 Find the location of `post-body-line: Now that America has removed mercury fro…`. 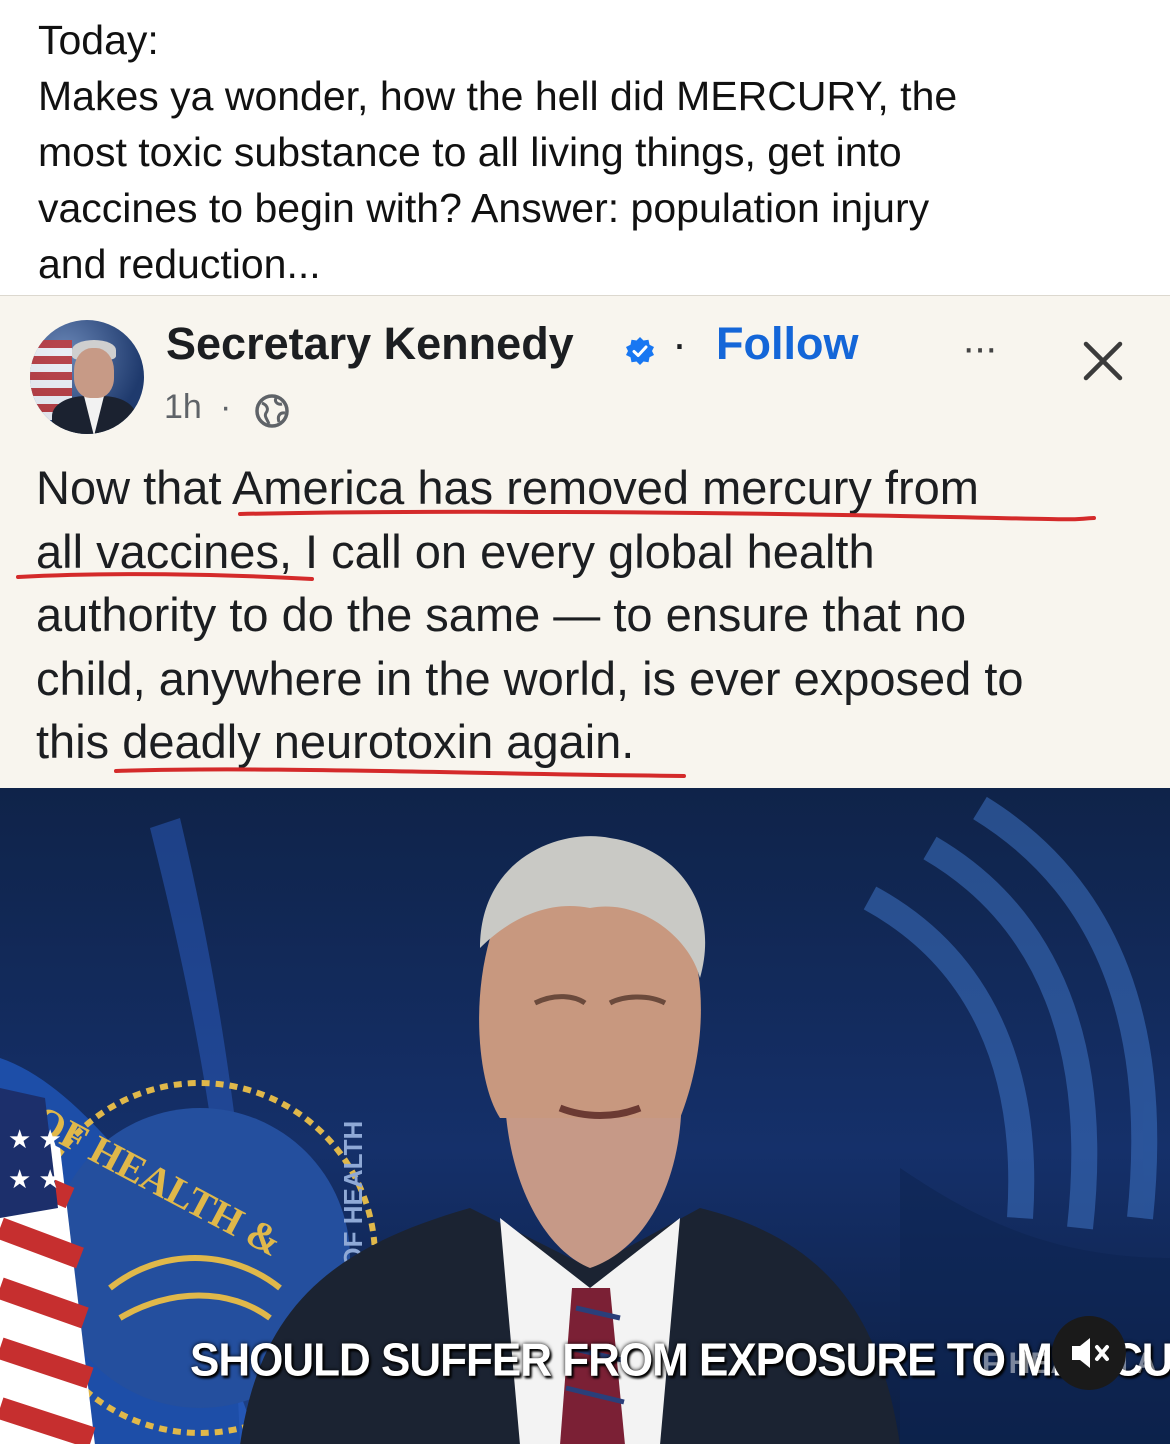

post-body-line: Now that America has removed mercury fro… is located at coordinates (507, 487).